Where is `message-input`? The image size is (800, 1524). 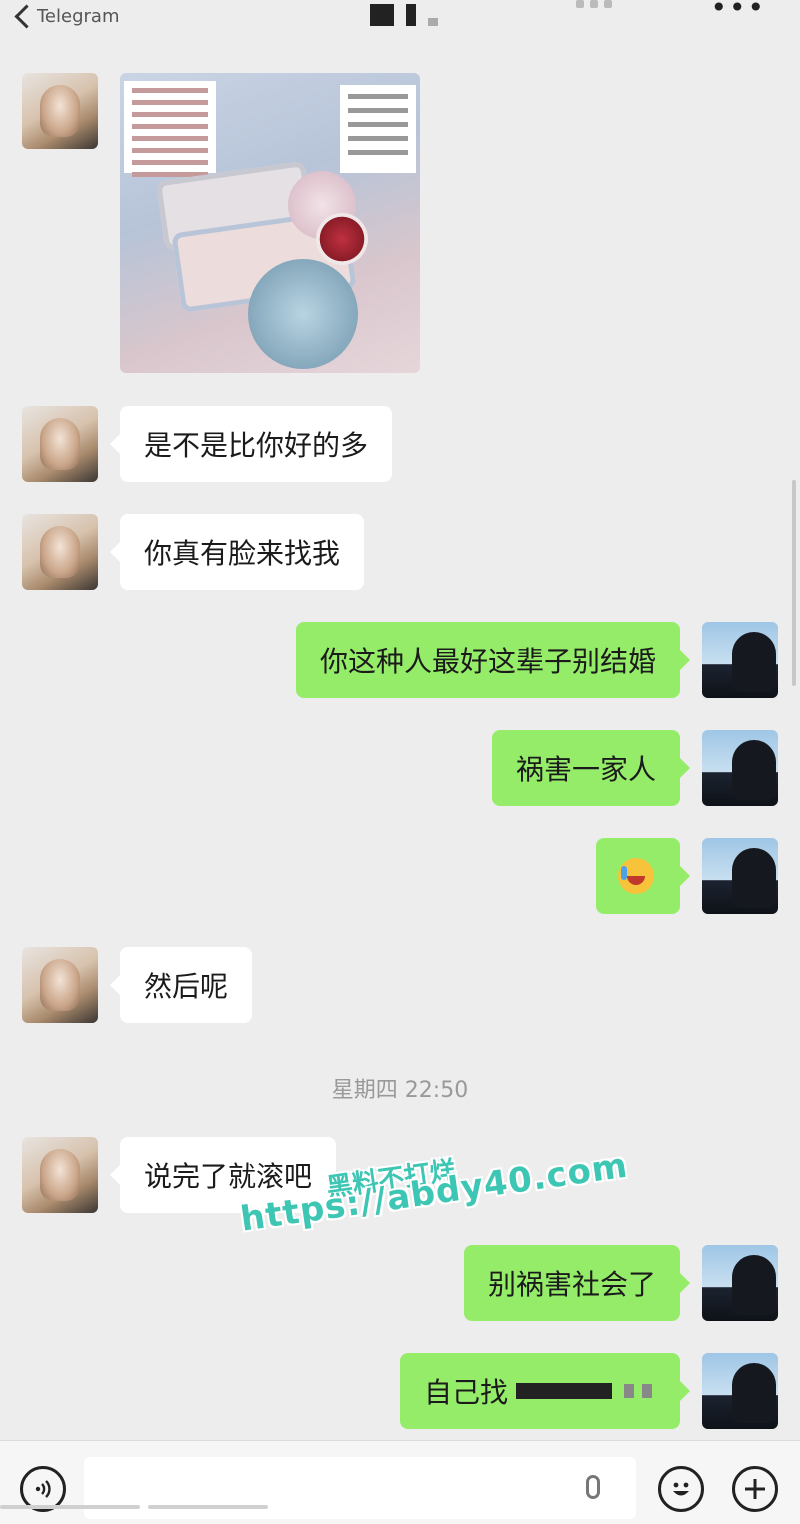 message-input is located at coordinates (360, 1488).